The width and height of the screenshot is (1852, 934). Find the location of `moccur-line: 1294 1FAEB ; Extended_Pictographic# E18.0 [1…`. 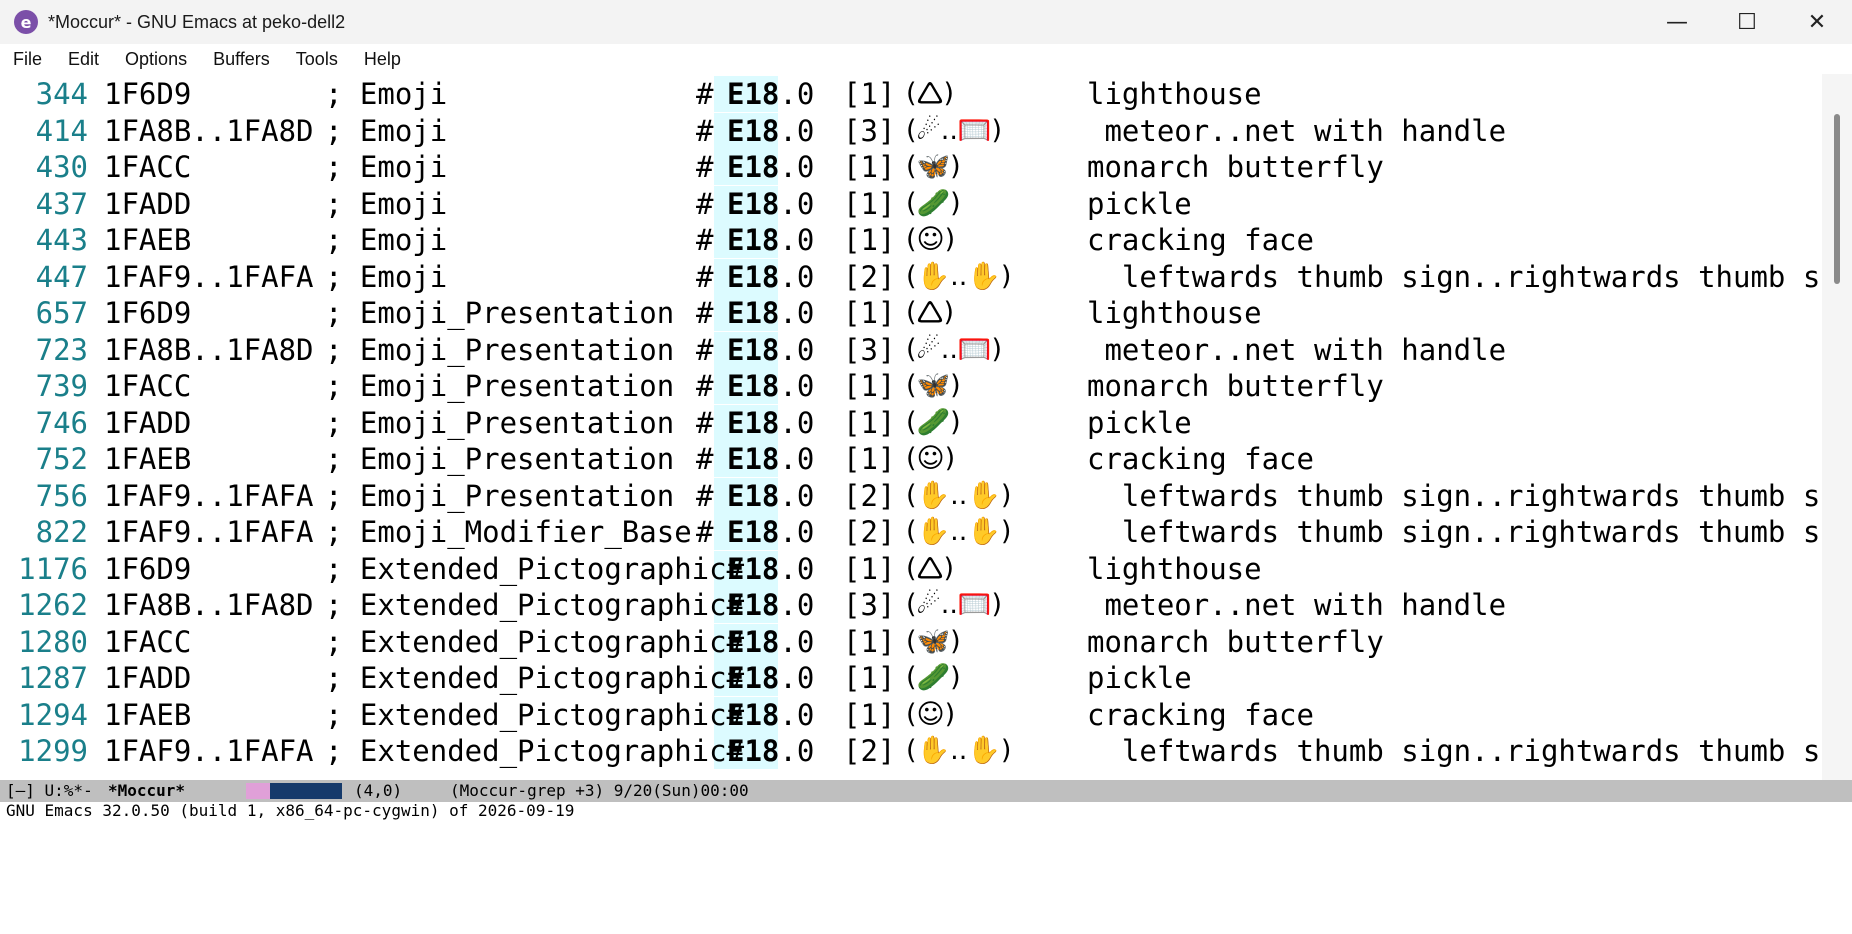

moccur-line: 1294 1FAEB ; Extended_Pictographic# E18.0 [1… is located at coordinates (910, 714).